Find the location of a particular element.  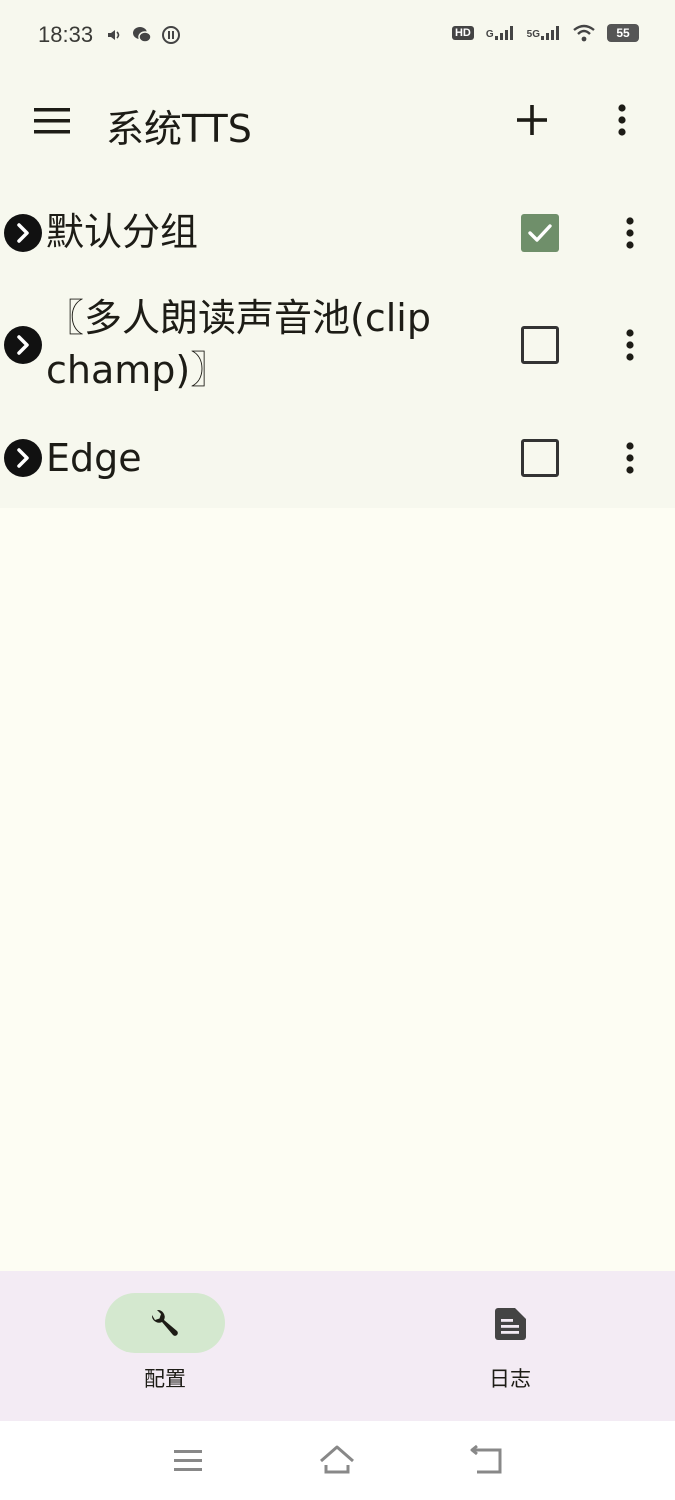

home-icon is located at coordinates (337, 1461).